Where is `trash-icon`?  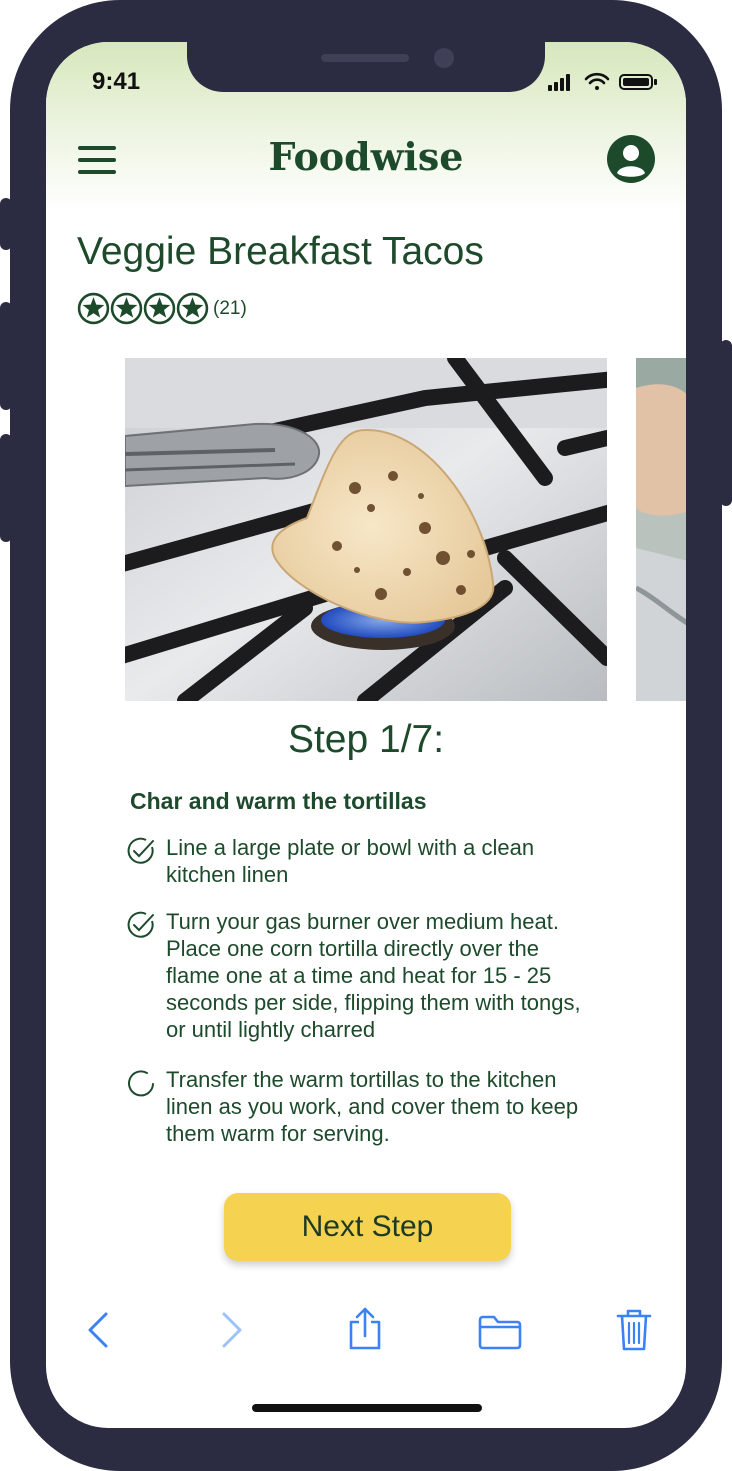
trash-icon is located at coordinates (634, 1332).